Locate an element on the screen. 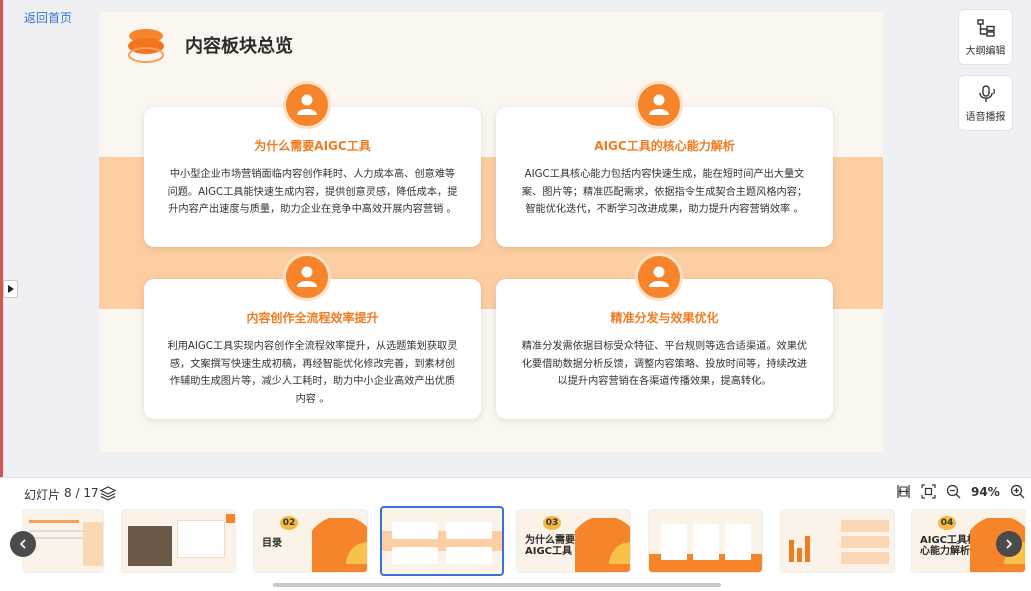 Image resolution: width=1031 pixels, height=591 pixels. thumb-number: 02 is located at coordinates (289, 523).